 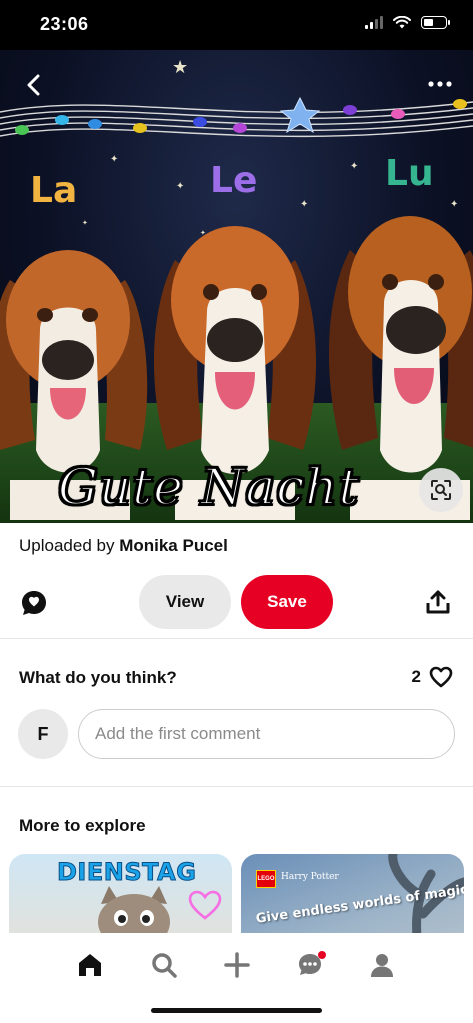 What do you see at coordinates (236, 25) in the screenshot?
I see `status-bar: 23:06` at bounding box center [236, 25].